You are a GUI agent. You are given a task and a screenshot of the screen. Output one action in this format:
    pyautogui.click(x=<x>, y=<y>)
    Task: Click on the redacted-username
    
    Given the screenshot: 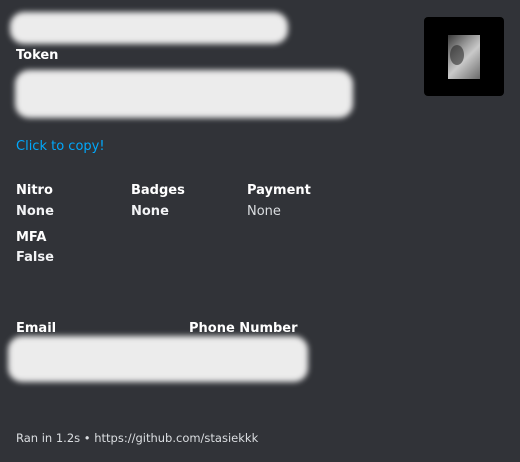 What is the action you would take?
    pyautogui.click(x=149, y=28)
    